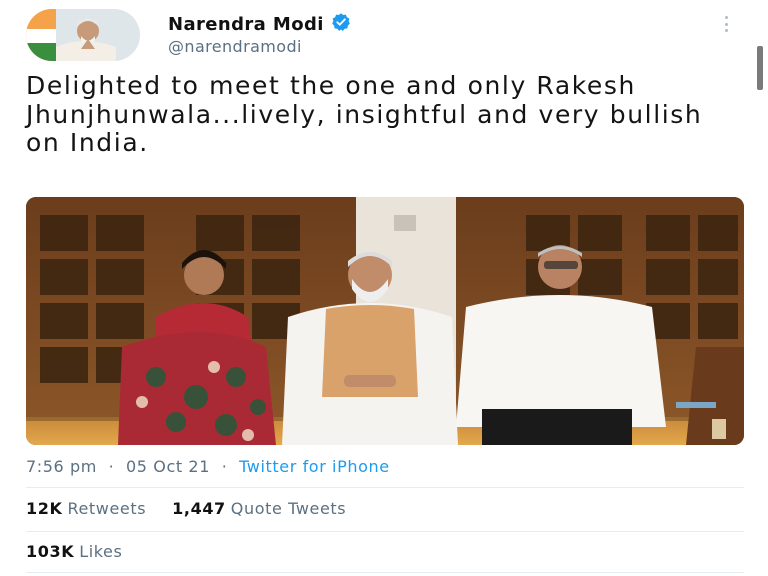 This screenshot has width=768, height=576. What do you see at coordinates (246, 24) in the screenshot?
I see `author-name: Narendra Modi` at bounding box center [246, 24].